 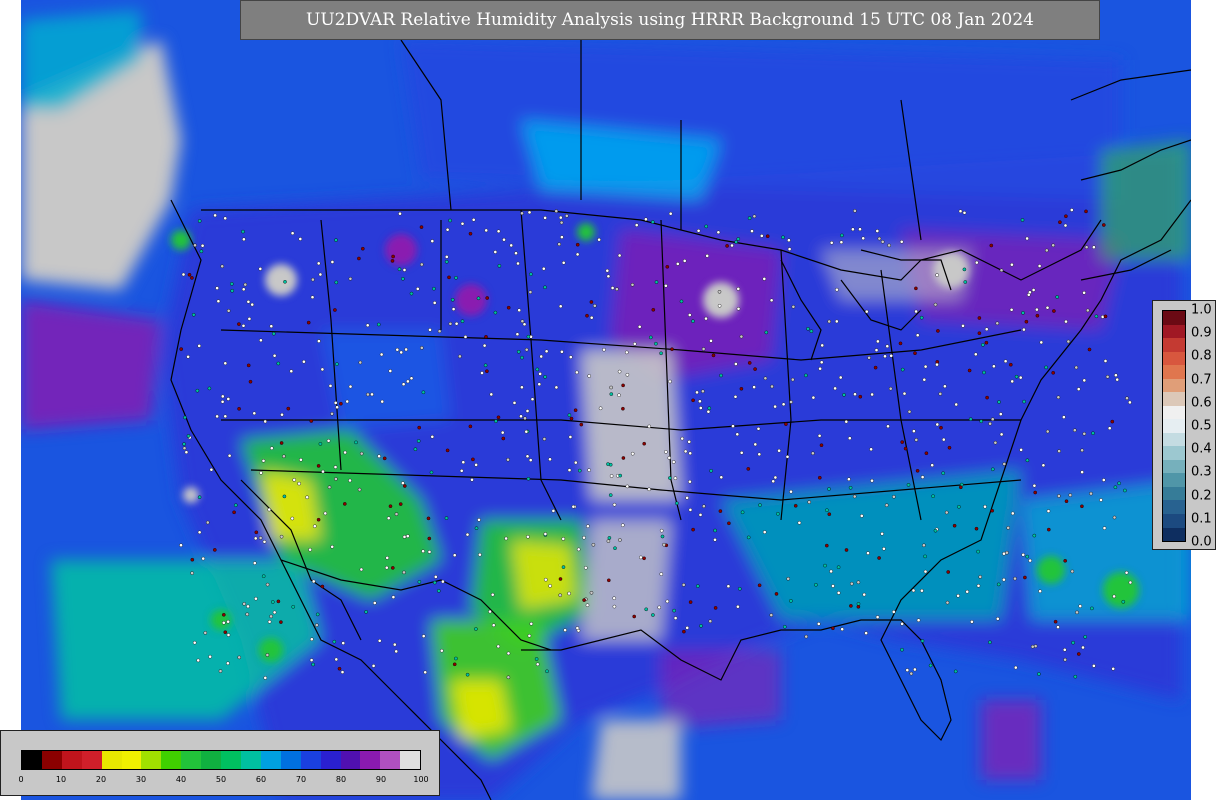 What do you see at coordinates (1201, 403) in the screenshot?
I see `error-colorbar-tick-label: 0.6` at bounding box center [1201, 403].